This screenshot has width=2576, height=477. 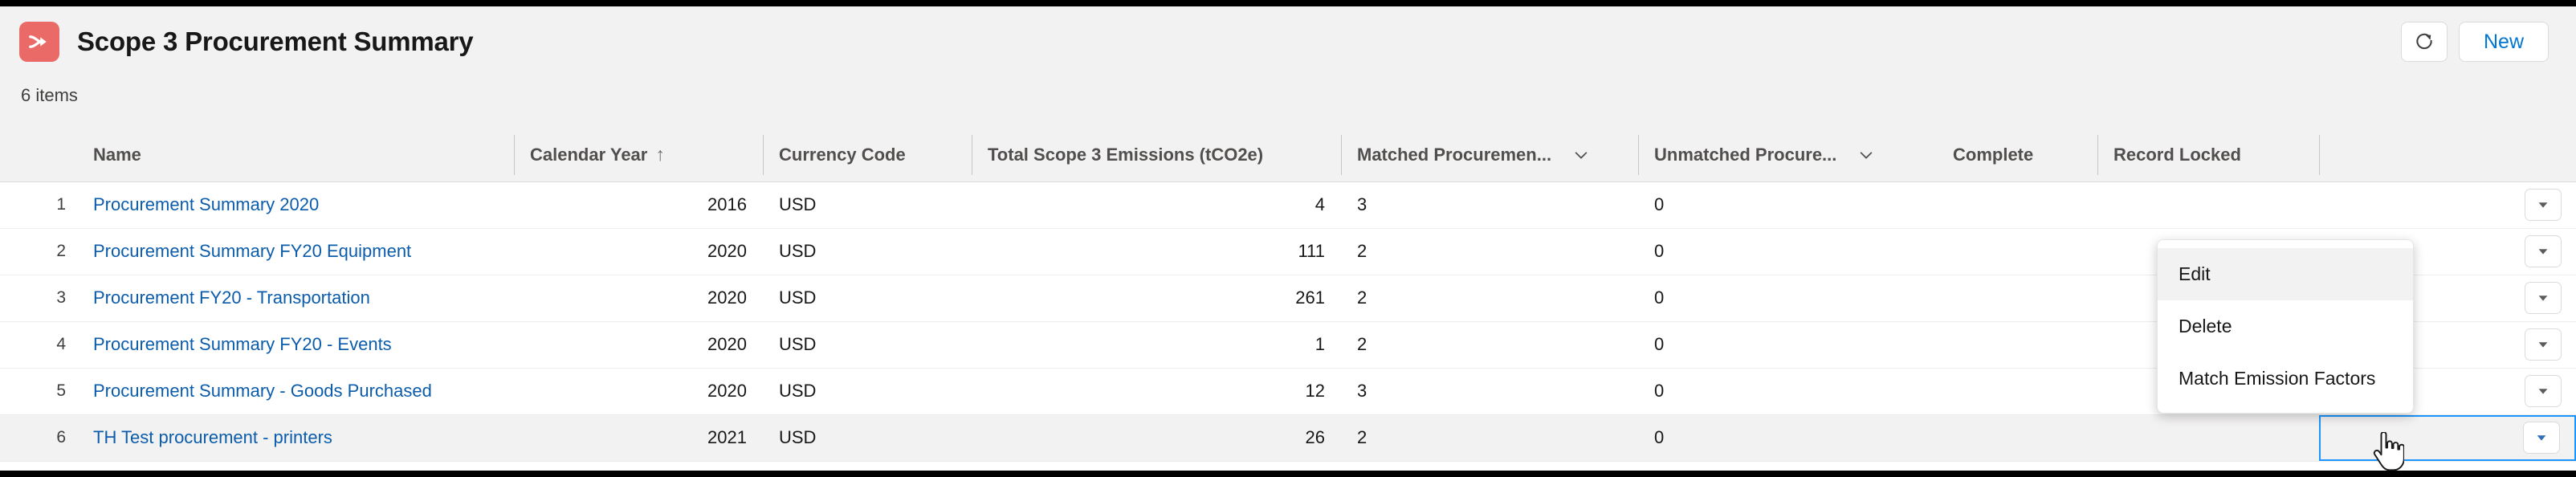 What do you see at coordinates (38, 345) in the screenshot?
I see `row-number: 4` at bounding box center [38, 345].